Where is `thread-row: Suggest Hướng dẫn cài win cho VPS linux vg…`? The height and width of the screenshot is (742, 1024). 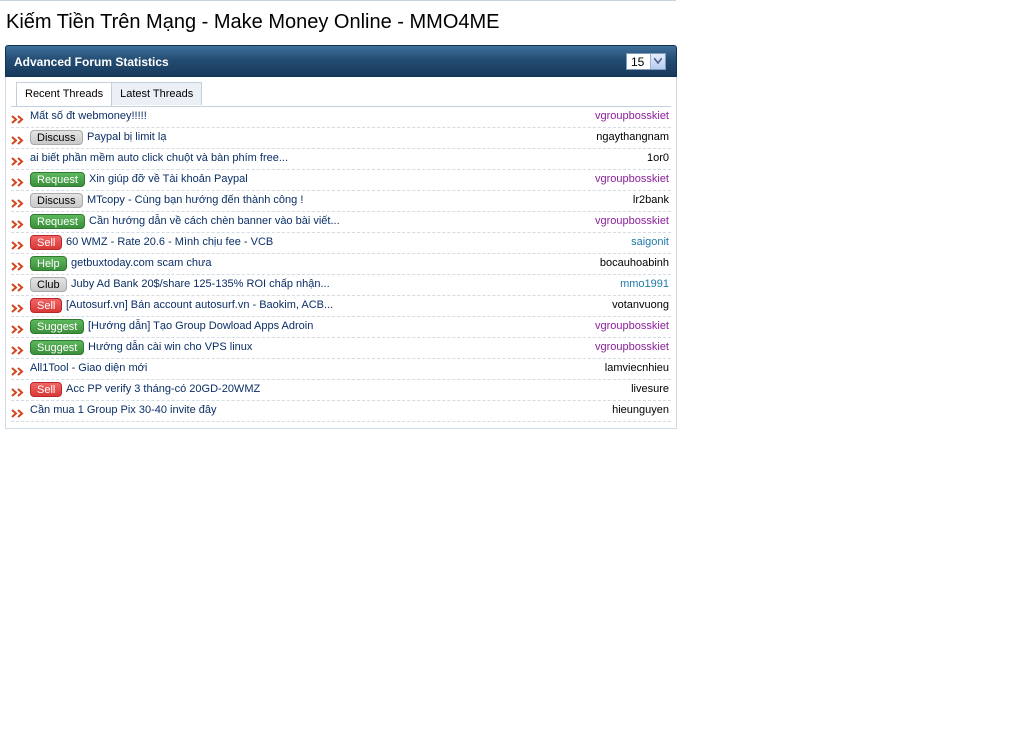 thread-row: Suggest Hướng dẫn cài win cho VPS linux vg… is located at coordinates (341, 348).